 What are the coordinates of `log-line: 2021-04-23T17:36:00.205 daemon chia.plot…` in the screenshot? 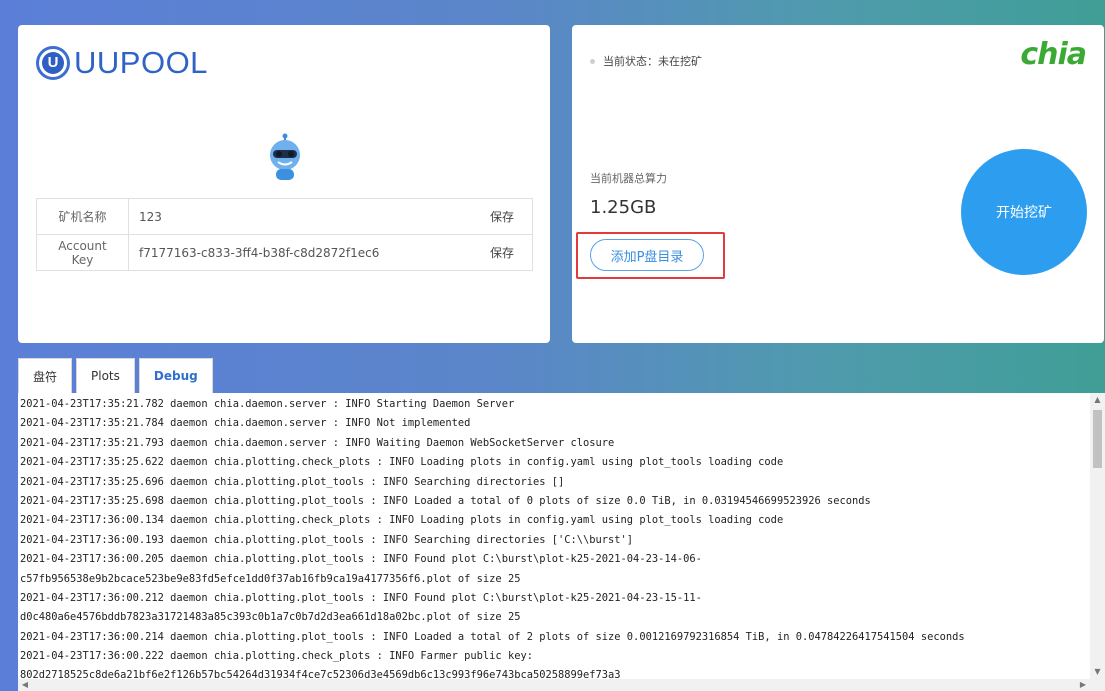 It's located at (361, 559).